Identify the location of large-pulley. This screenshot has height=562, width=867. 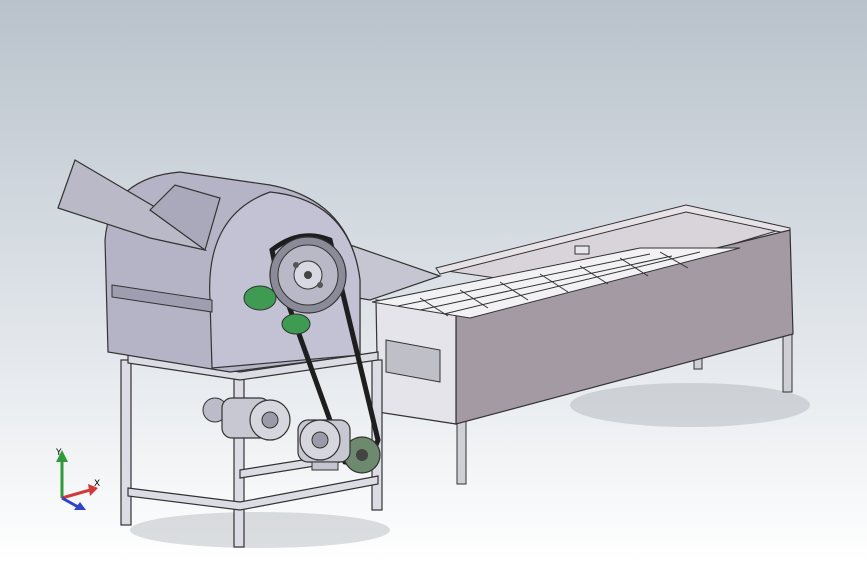
(308, 275).